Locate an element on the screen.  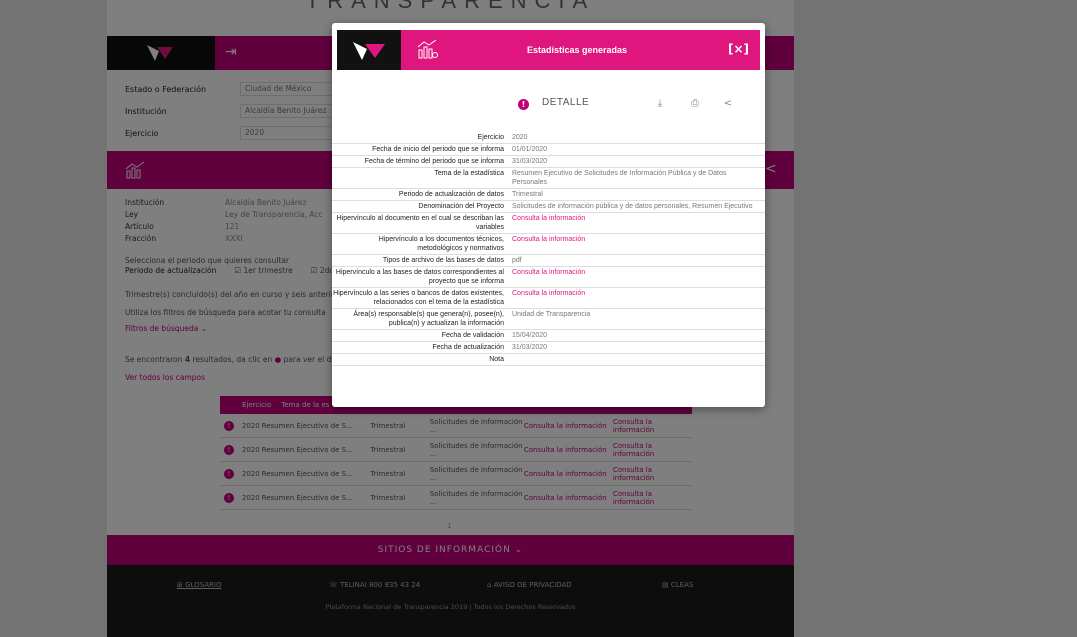
modal-logo is located at coordinates (369, 50).